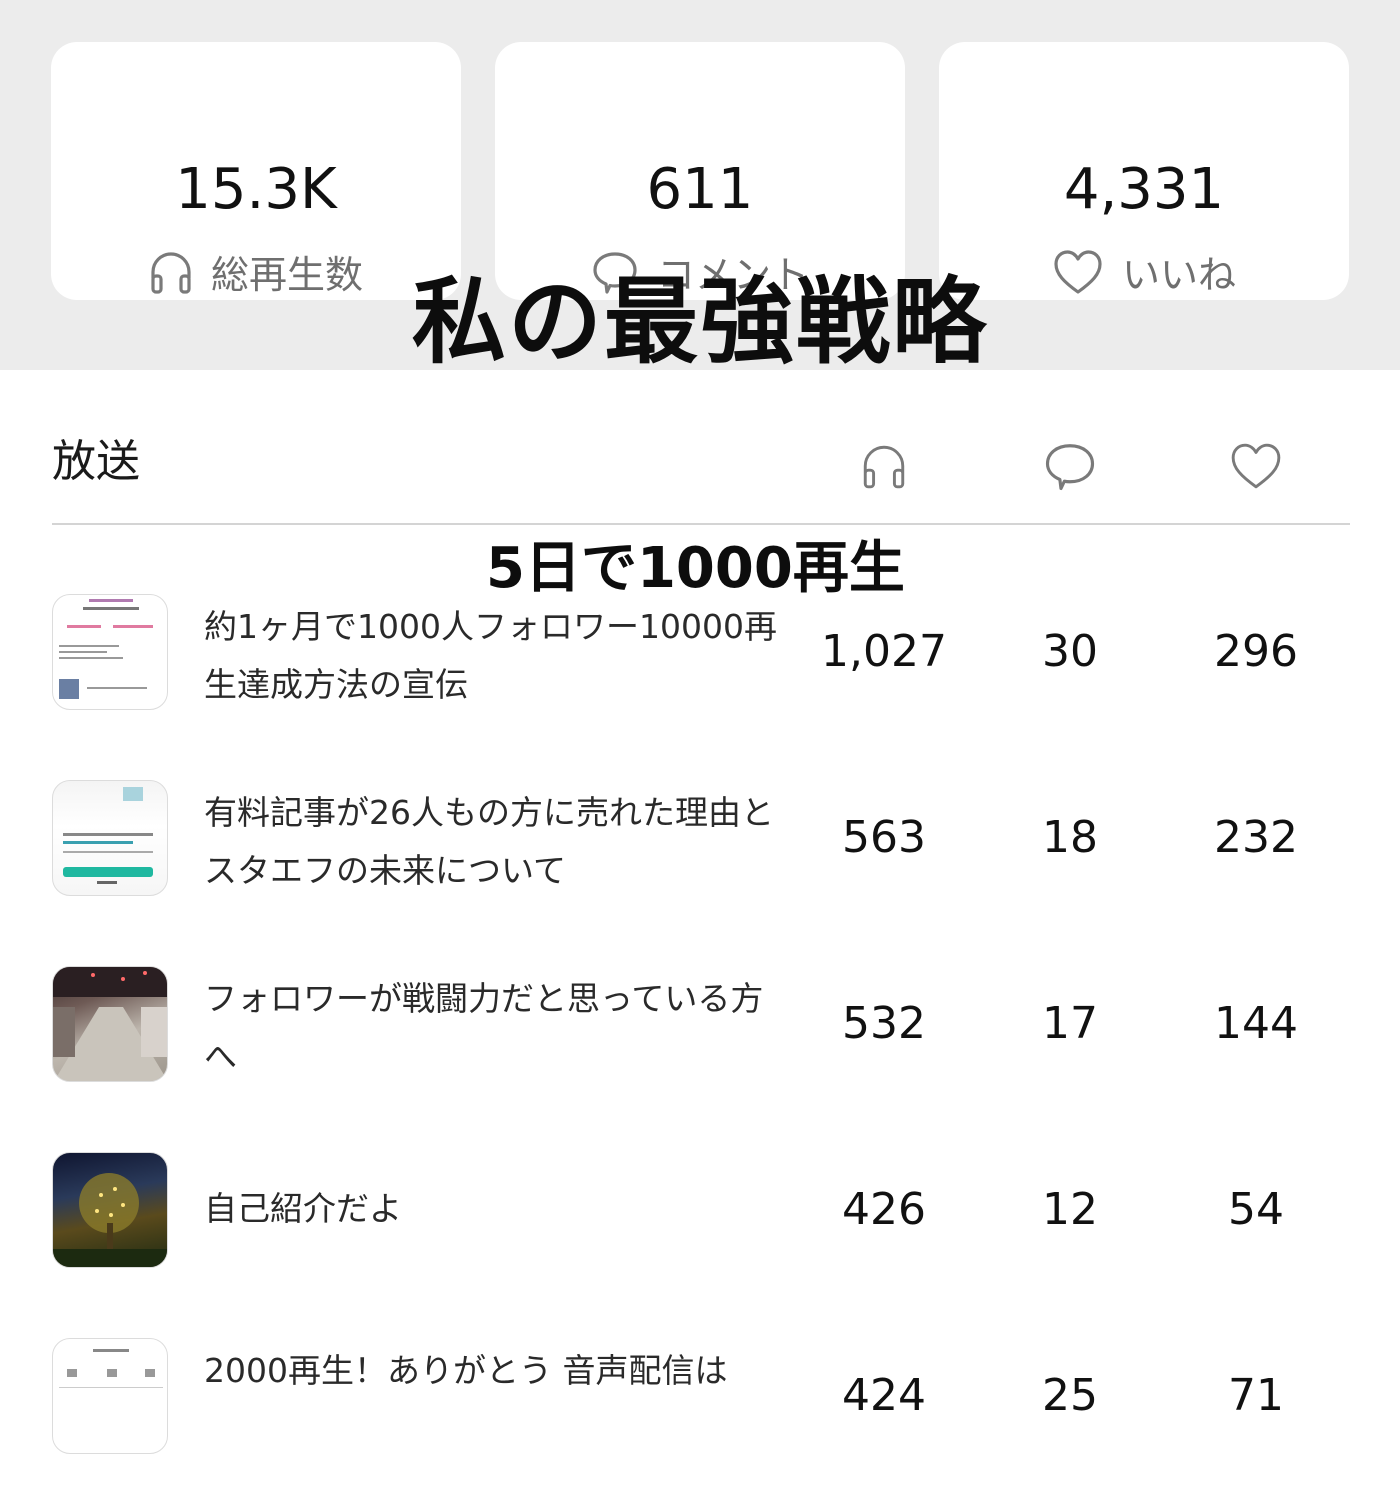  What do you see at coordinates (884, 1209) in the screenshot?
I see `episode-plays: 426` at bounding box center [884, 1209].